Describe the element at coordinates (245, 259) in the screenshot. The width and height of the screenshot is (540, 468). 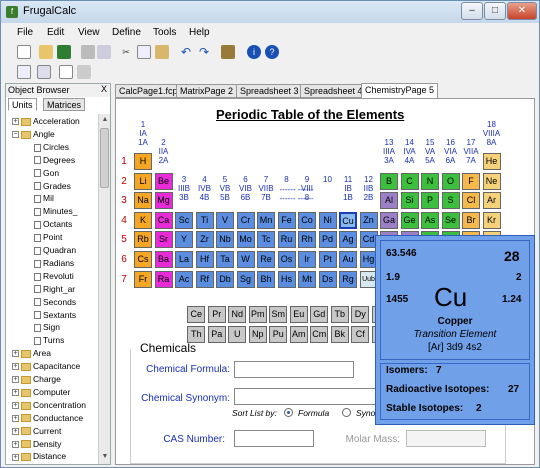
I see `element-w: W` at that location.